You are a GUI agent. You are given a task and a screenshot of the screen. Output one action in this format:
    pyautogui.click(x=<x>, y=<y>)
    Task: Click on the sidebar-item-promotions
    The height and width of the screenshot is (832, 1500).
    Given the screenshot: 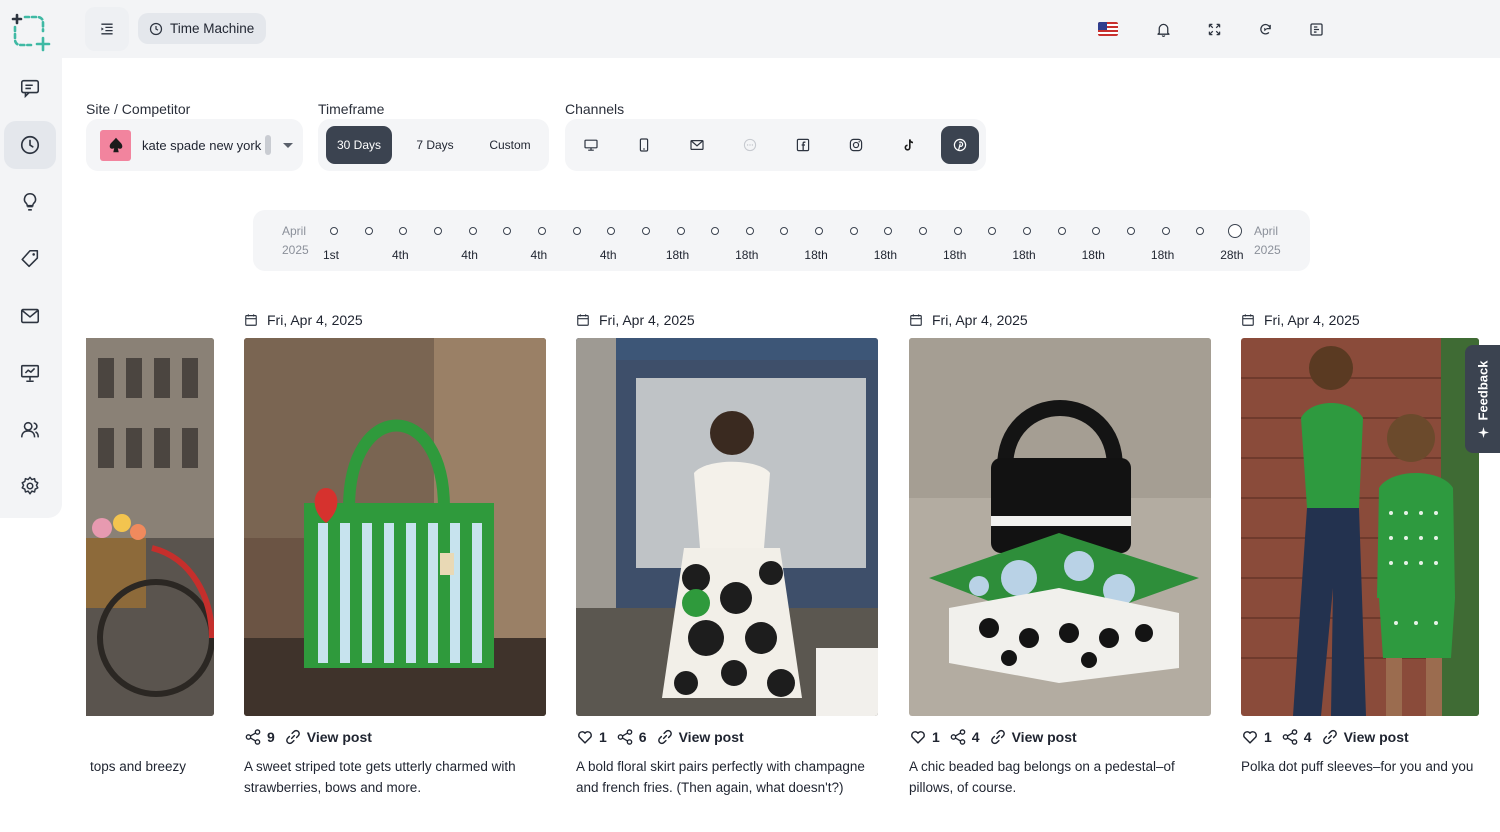 What is the action you would take?
    pyautogui.click(x=30, y=259)
    